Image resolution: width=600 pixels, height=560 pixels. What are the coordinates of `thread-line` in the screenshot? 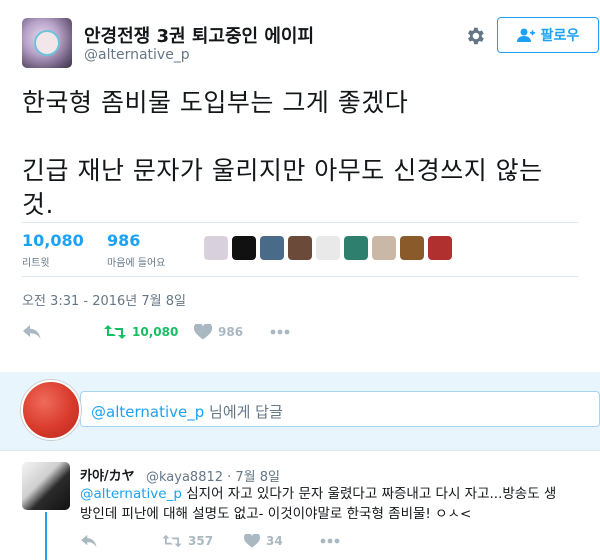 It's located at (46, 536).